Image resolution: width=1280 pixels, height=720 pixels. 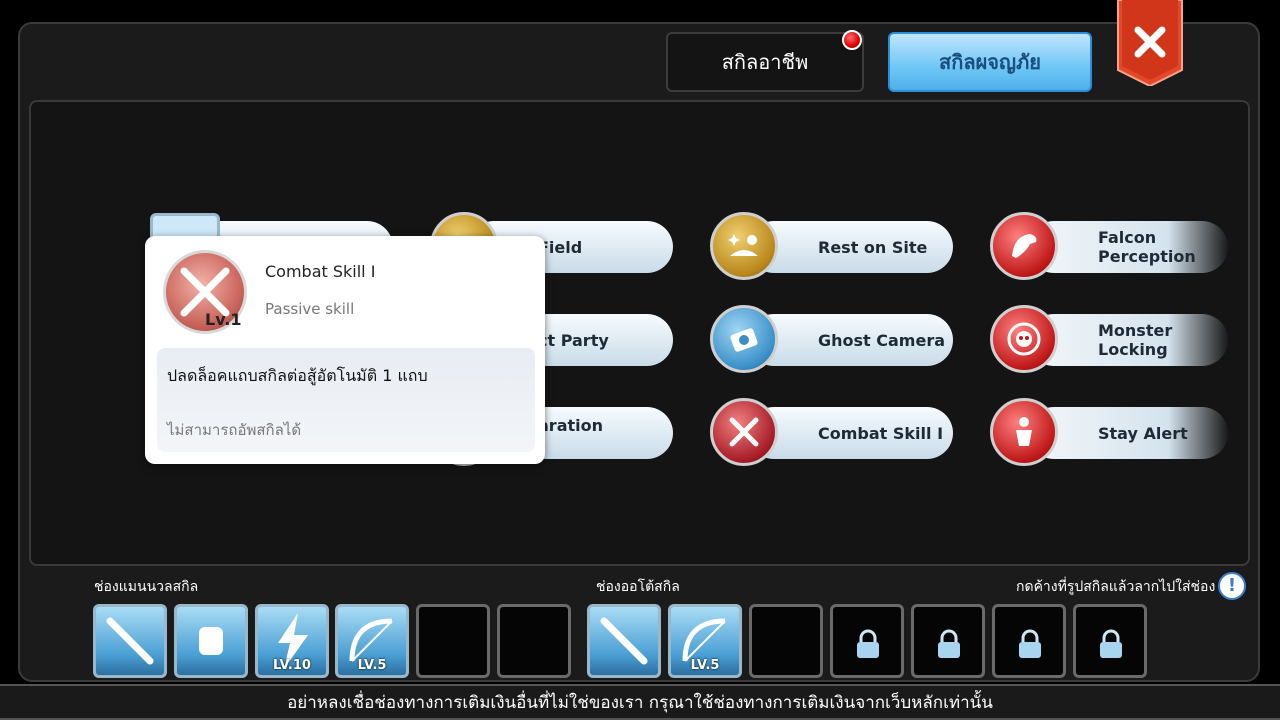 I want to click on ghost-camera-icon, so click(x=744, y=339).